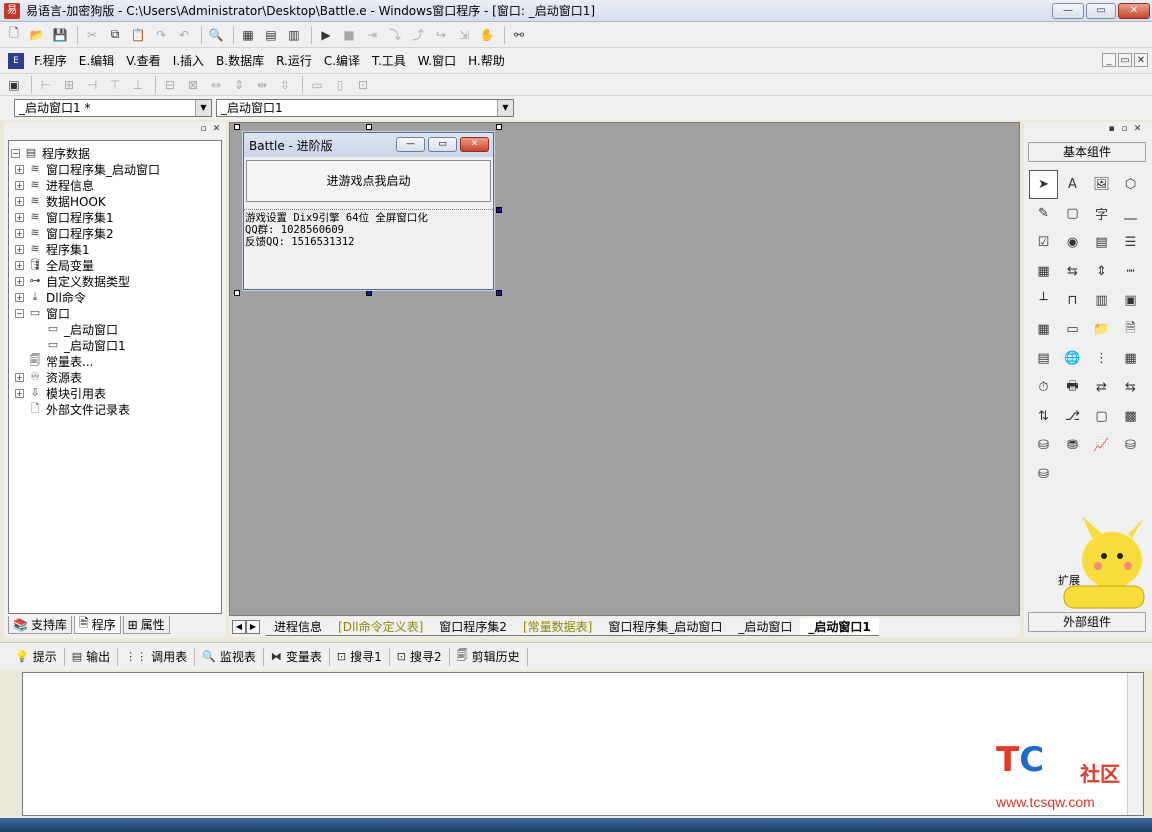  I want to click on db-icon: ⛁, so click(1043, 445).